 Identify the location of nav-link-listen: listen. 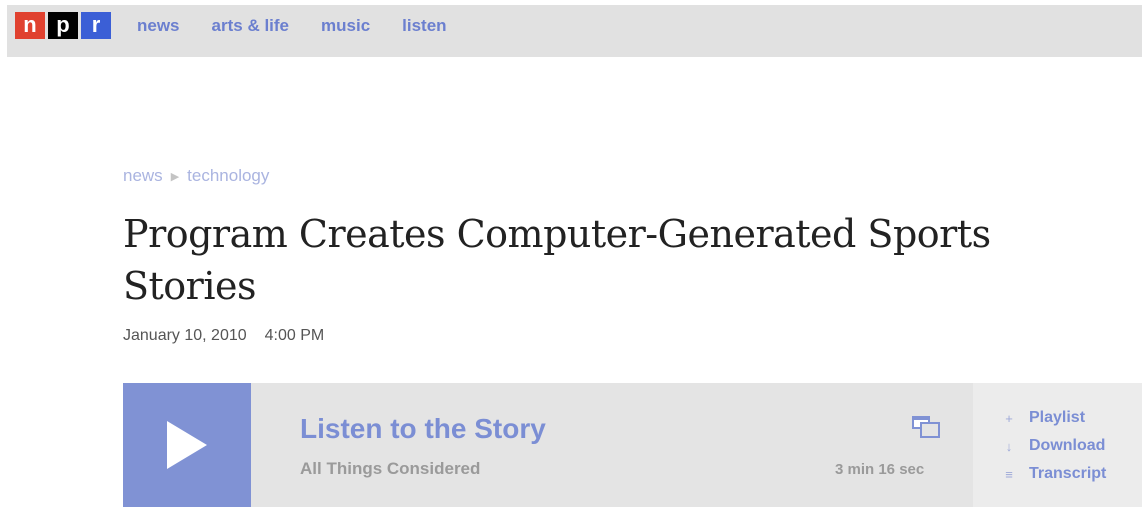
(424, 26).